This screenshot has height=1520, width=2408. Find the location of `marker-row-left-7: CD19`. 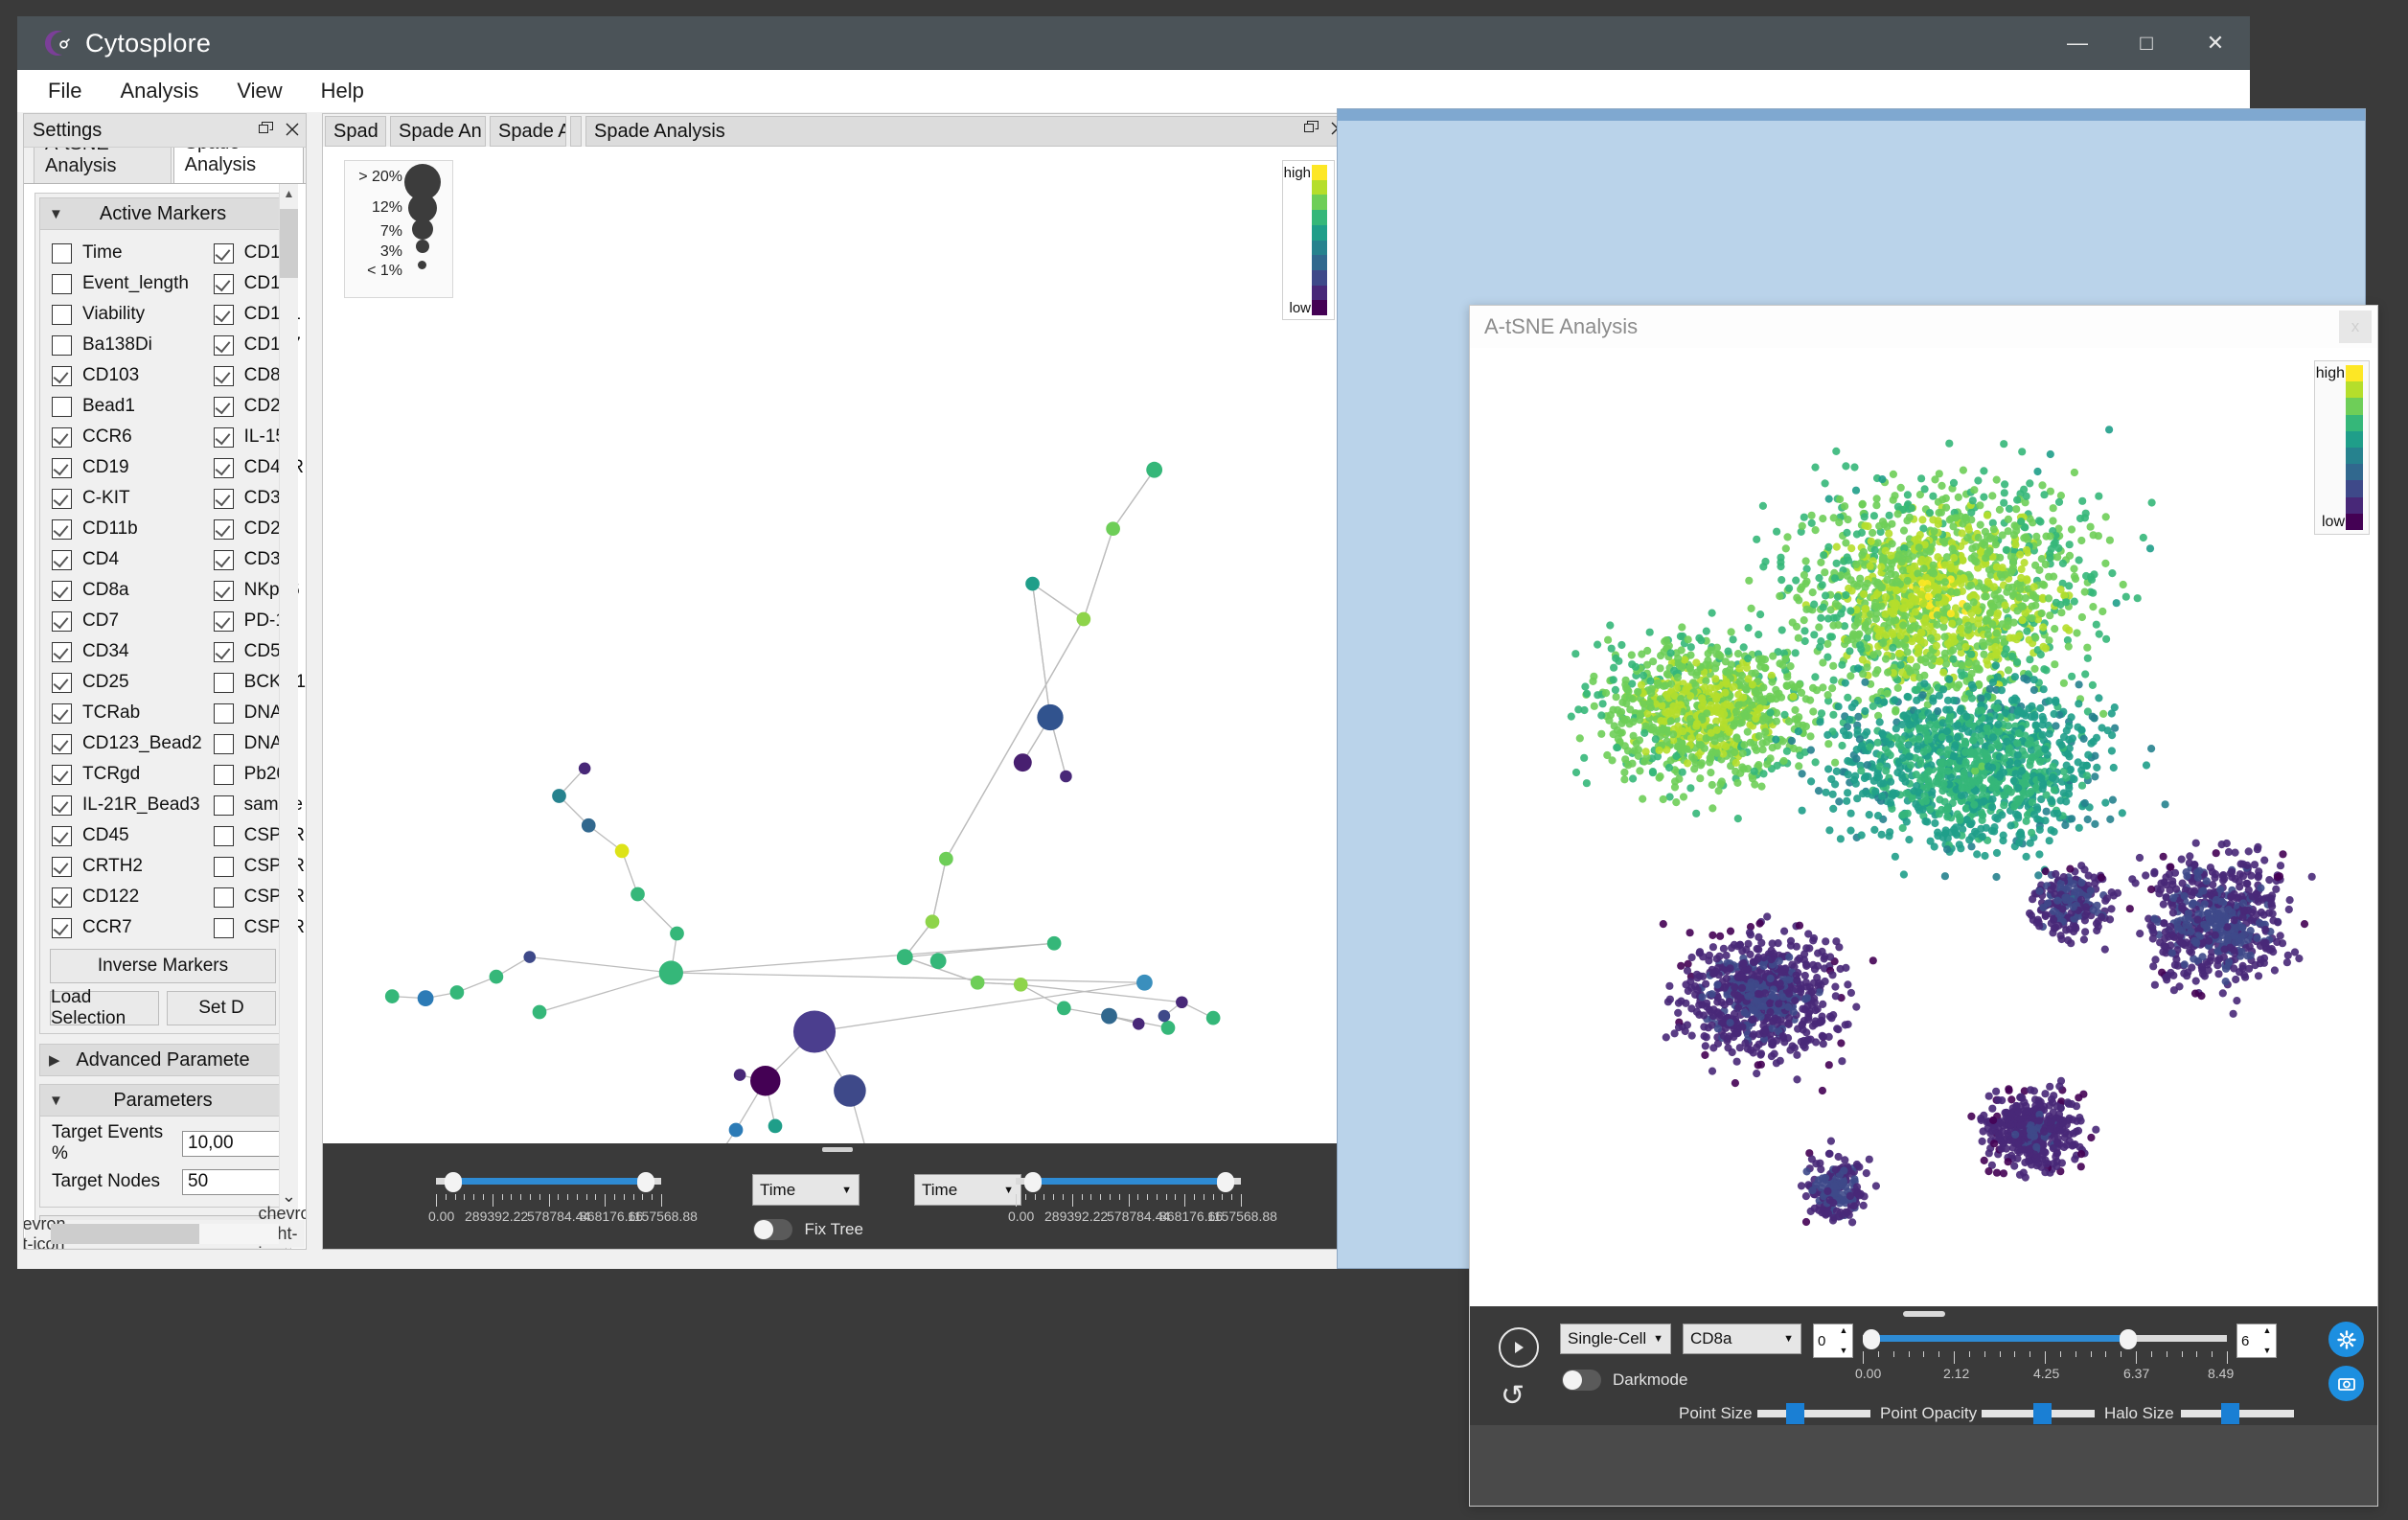

marker-row-left-7: CD19 is located at coordinates (121, 468).